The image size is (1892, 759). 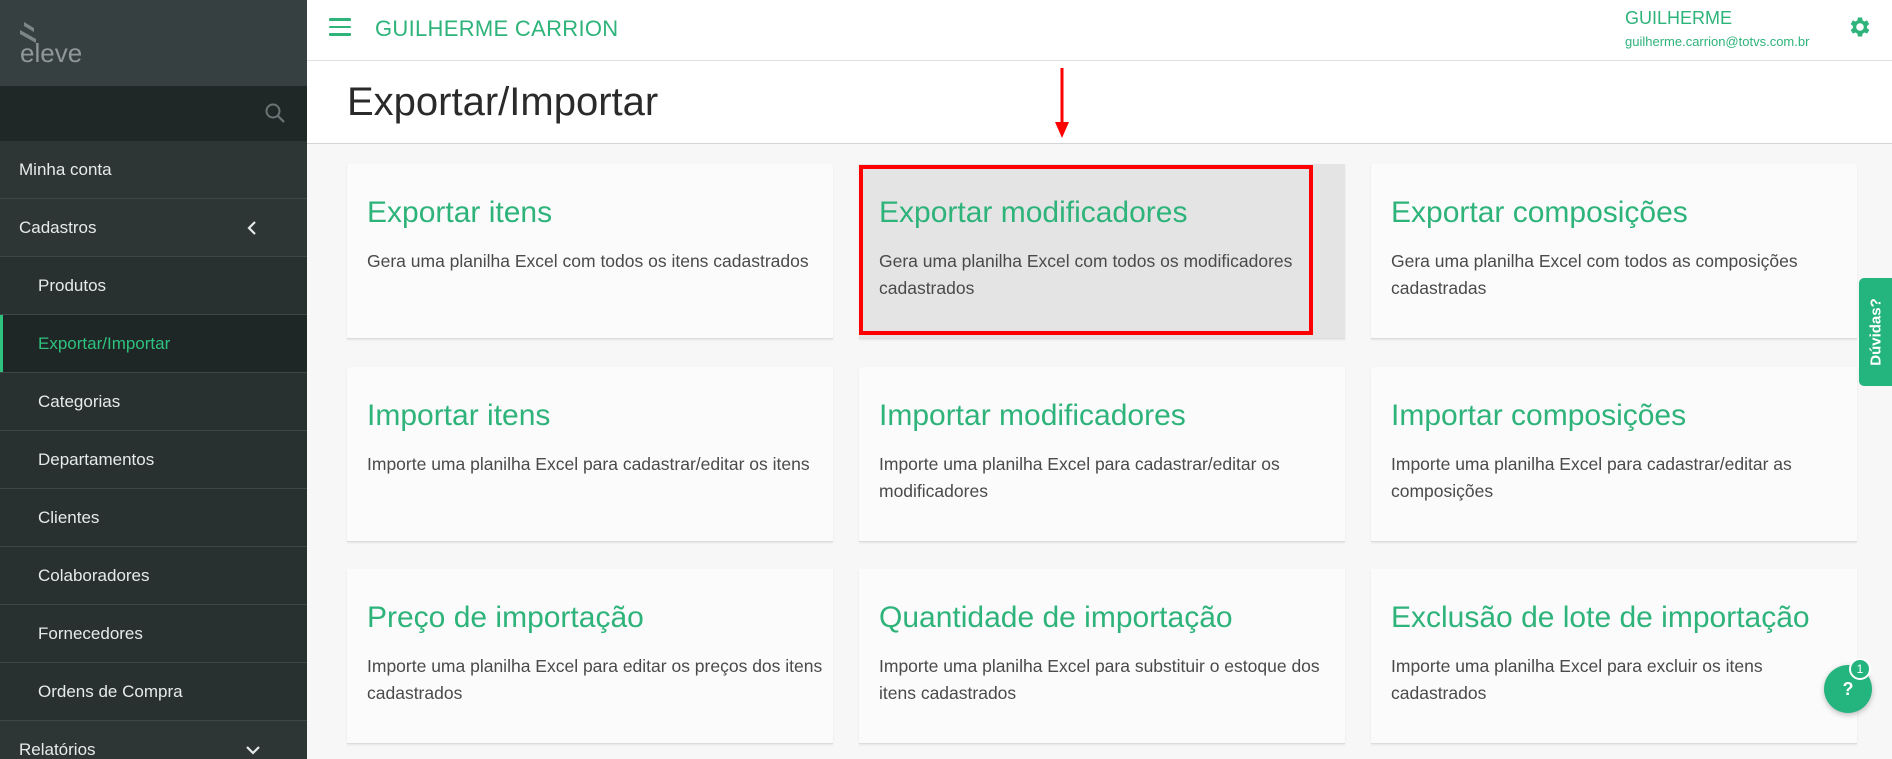 What do you see at coordinates (96, 459) in the screenshot?
I see `sidebar-item-label: Departamentos` at bounding box center [96, 459].